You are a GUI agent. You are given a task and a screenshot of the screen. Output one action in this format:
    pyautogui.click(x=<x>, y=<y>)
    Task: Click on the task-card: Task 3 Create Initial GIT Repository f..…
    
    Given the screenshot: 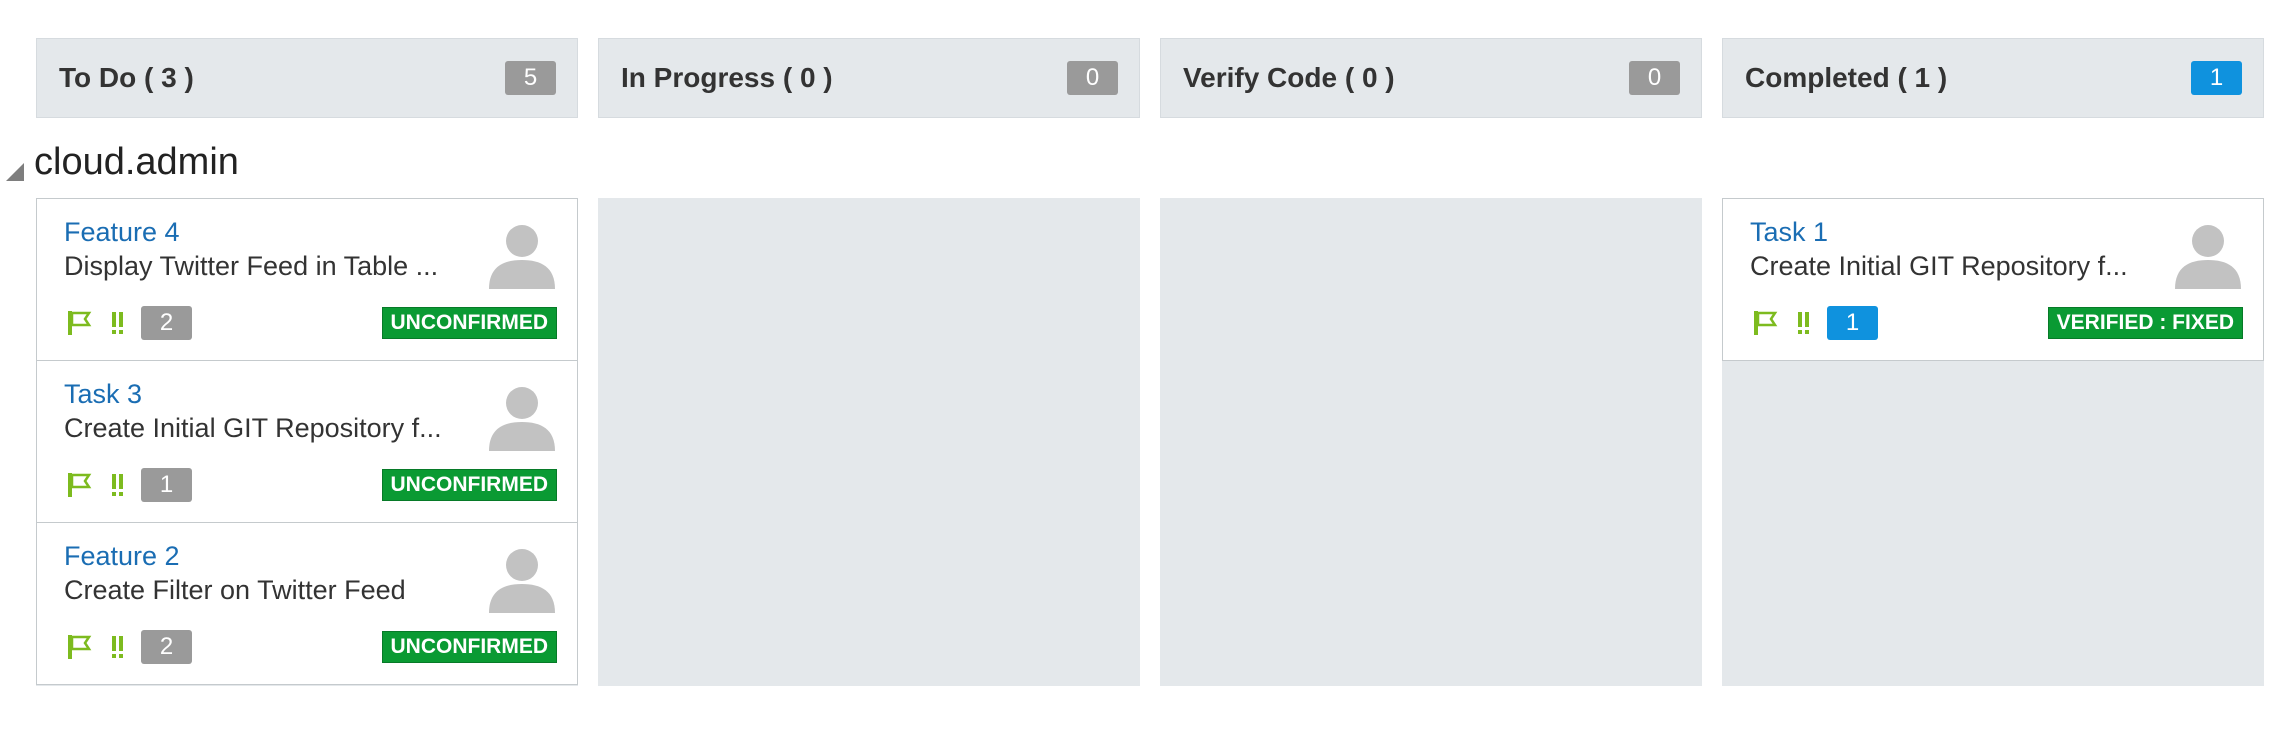 What is the action you would take?
    pyautogui.click(x=307, y=441)
    